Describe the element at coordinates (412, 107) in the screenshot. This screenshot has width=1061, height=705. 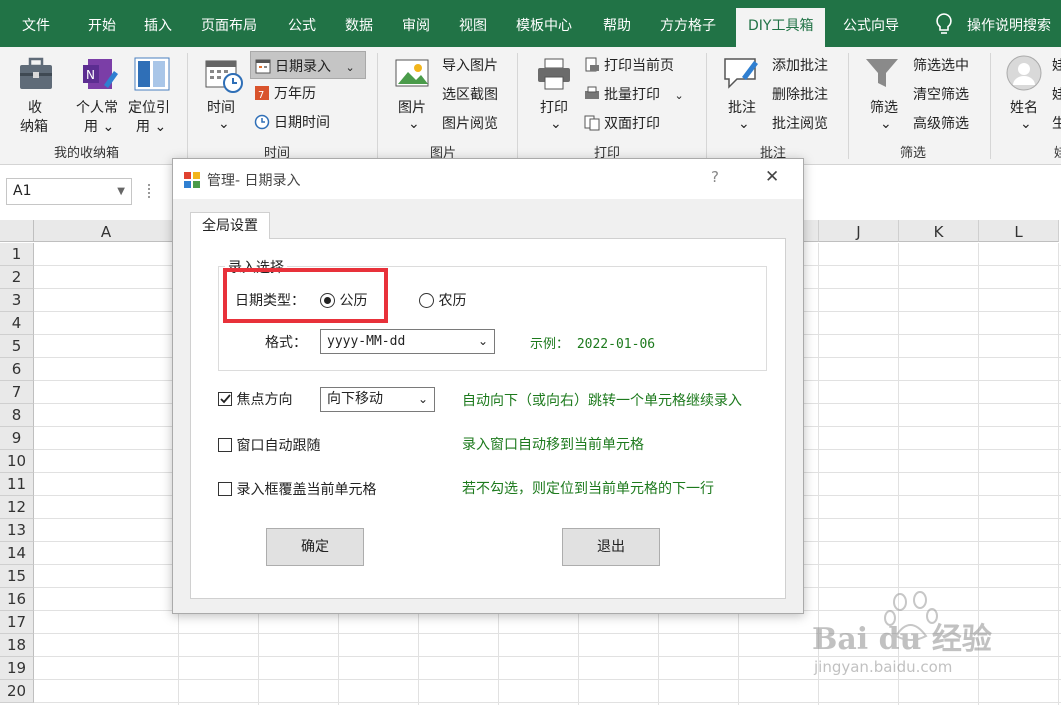
I see `picture-button-label: 图片` at that location.